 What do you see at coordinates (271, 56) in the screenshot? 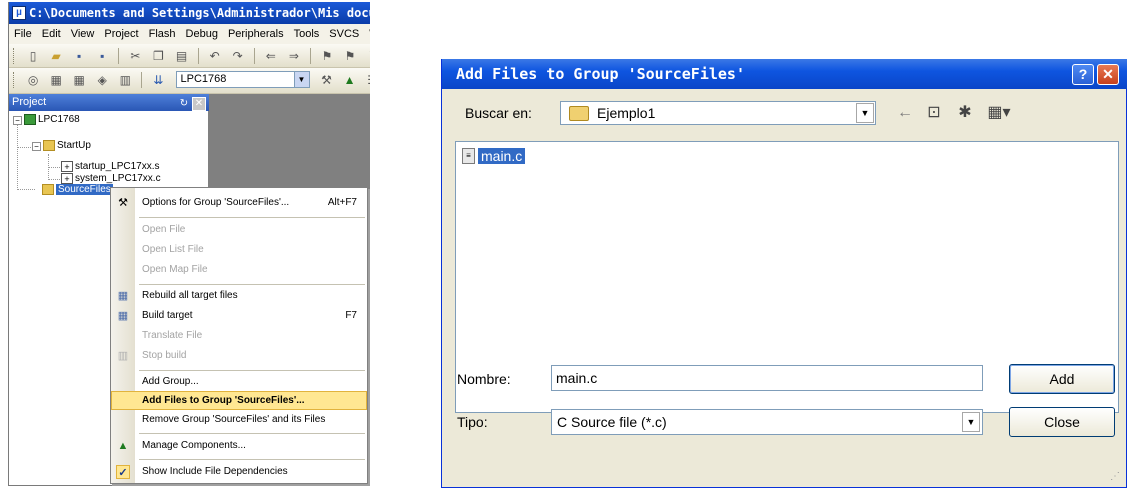
I see `nav-back-icon: ⇐` at bounding box center [271, 56].